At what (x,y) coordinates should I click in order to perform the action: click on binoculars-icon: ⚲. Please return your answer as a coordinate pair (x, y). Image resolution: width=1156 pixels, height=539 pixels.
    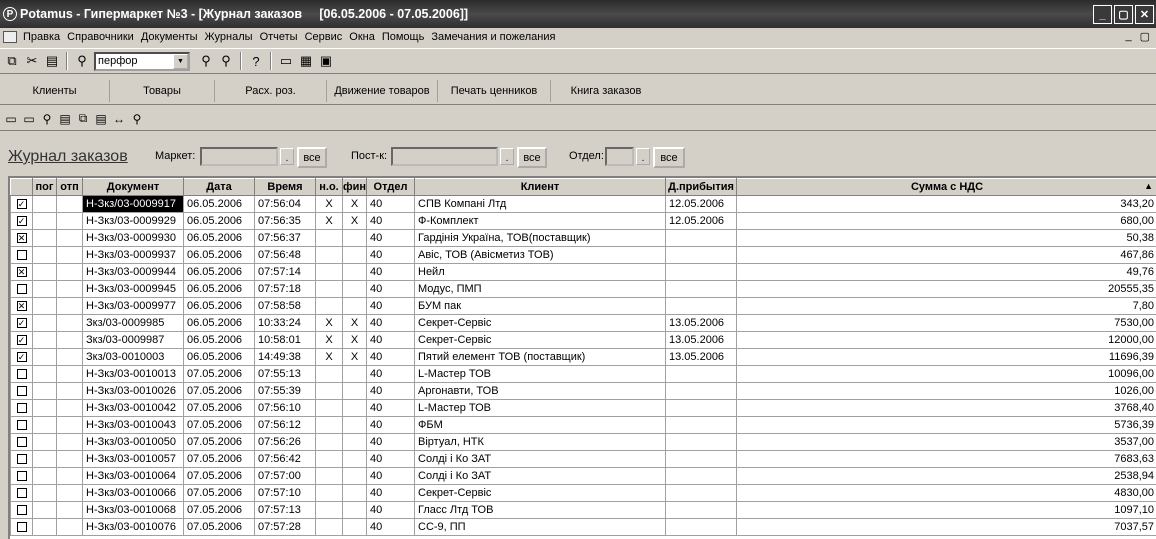
    Looking at the image, I should click on (82, 61).